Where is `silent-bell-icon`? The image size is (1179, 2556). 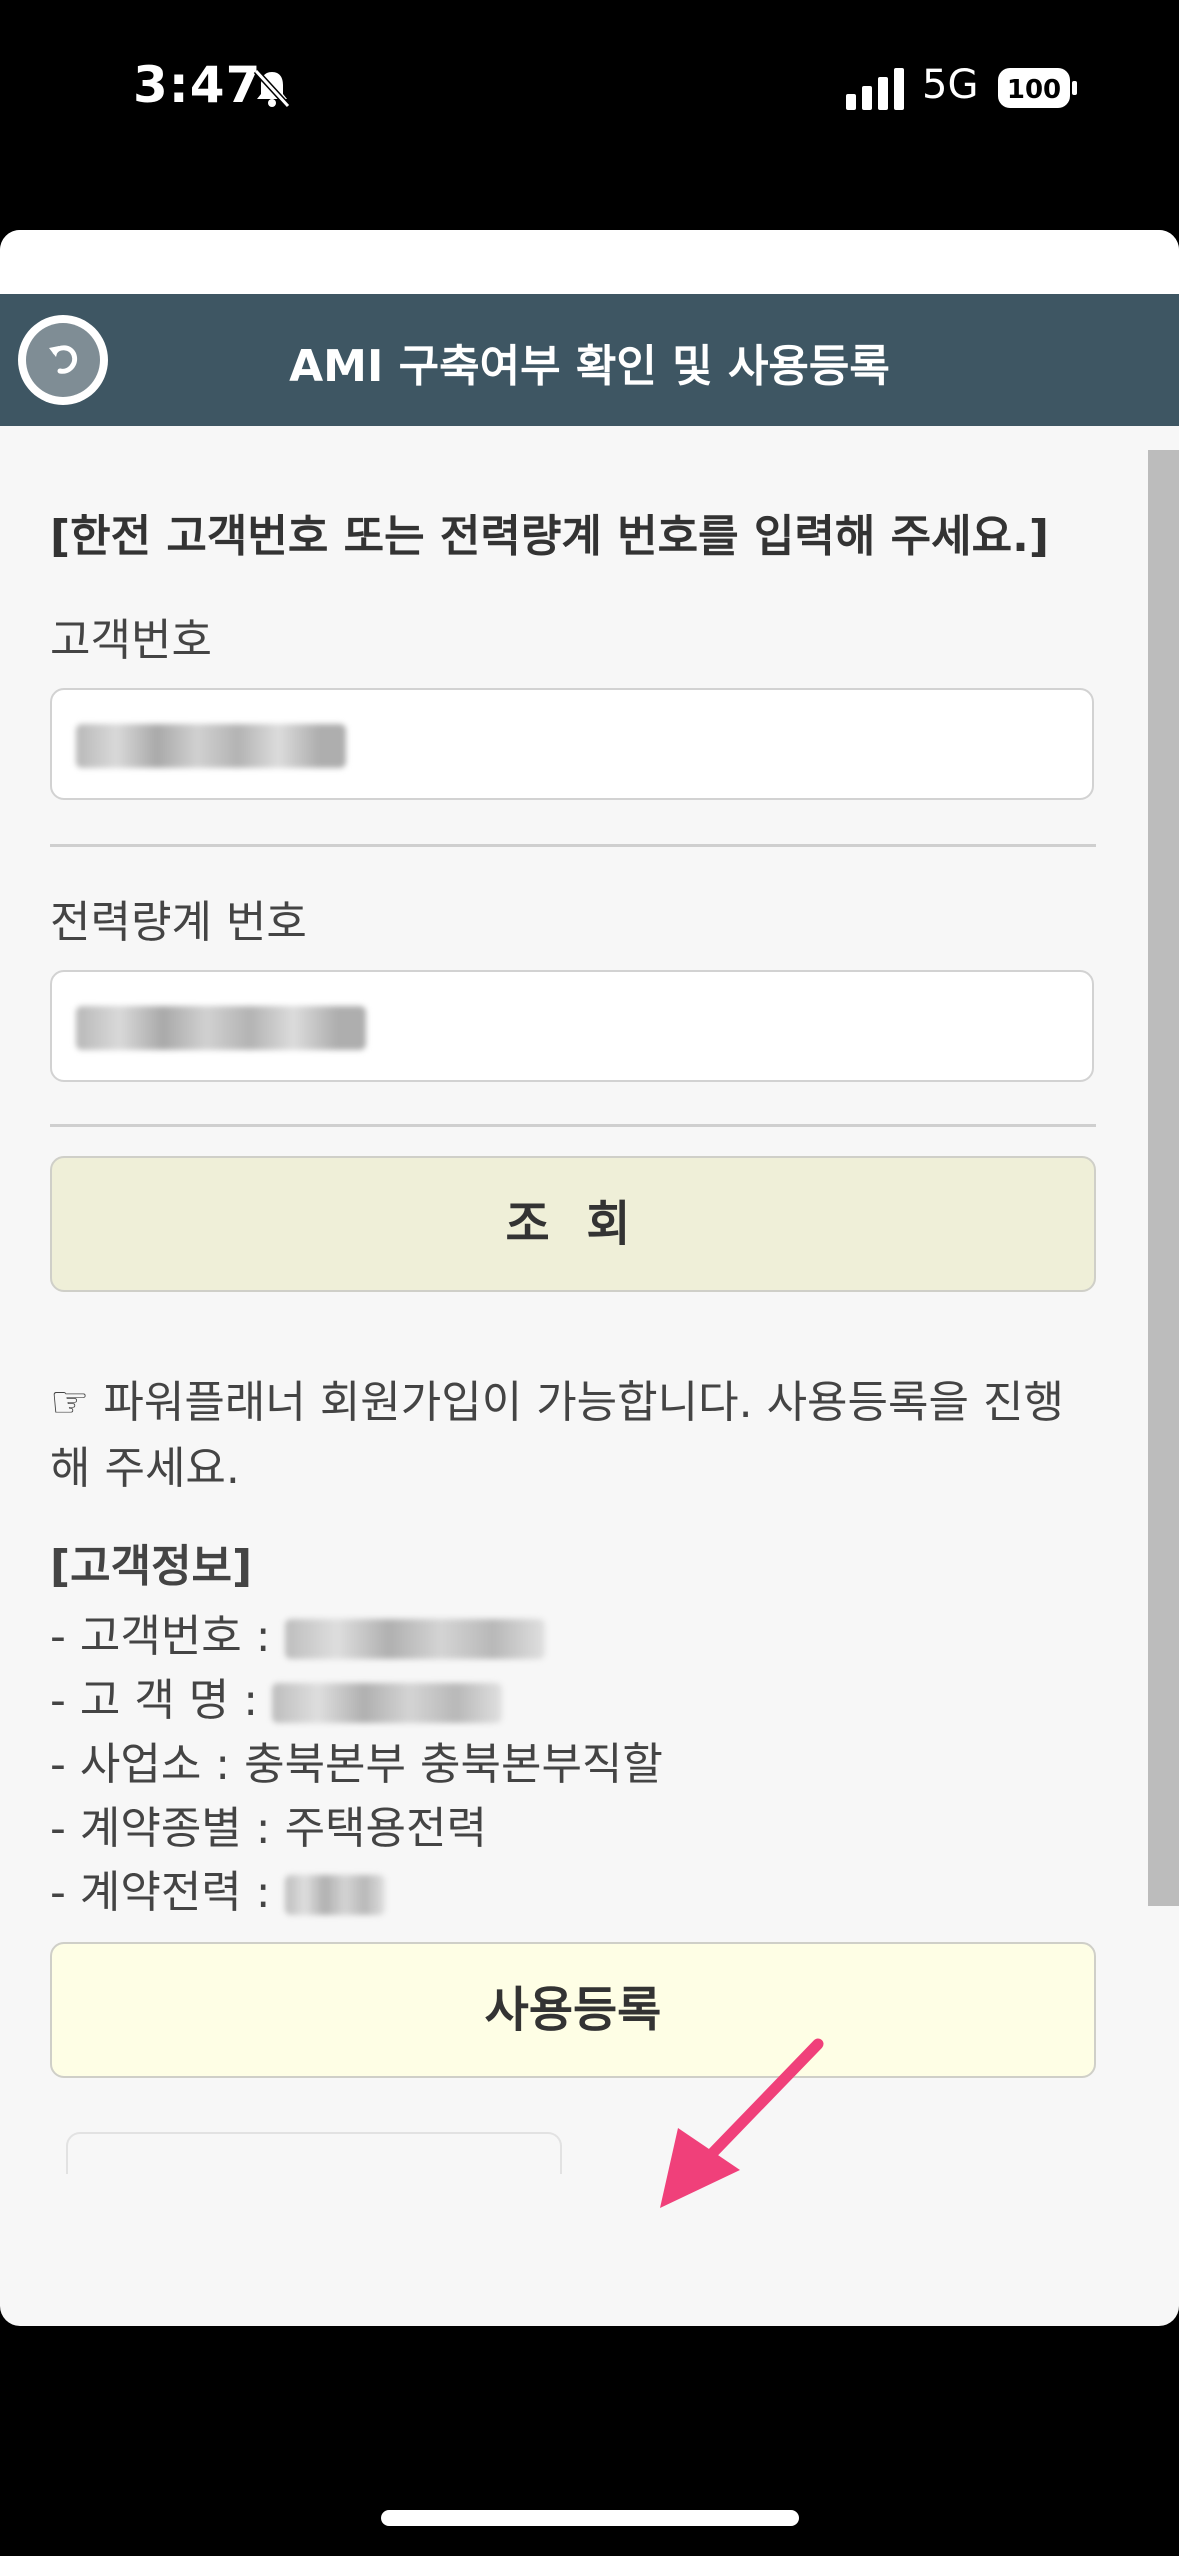 silent-bell-icon is located at coordinates (272, 88).